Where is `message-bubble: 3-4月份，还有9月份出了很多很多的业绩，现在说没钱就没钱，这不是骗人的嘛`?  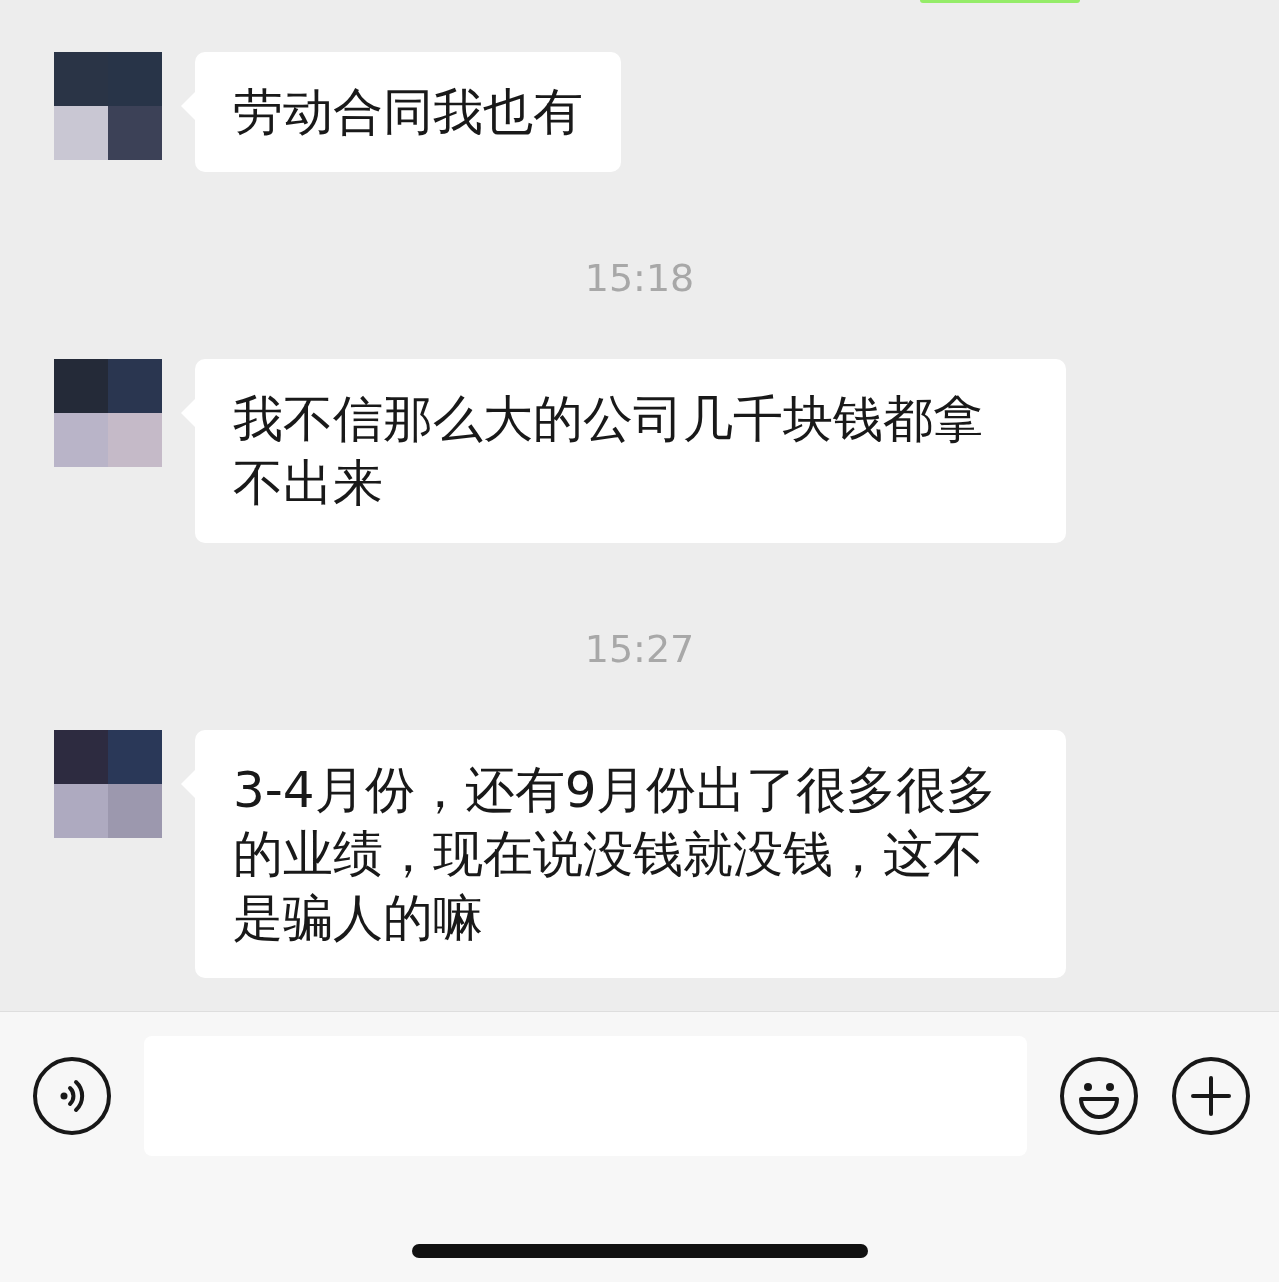 message-bubble: 3-4月份，还有9月份出了很多很多的业绩，现在说没钱就没钱，这不是骗人的嘛 is located at coordinates (630, 854).